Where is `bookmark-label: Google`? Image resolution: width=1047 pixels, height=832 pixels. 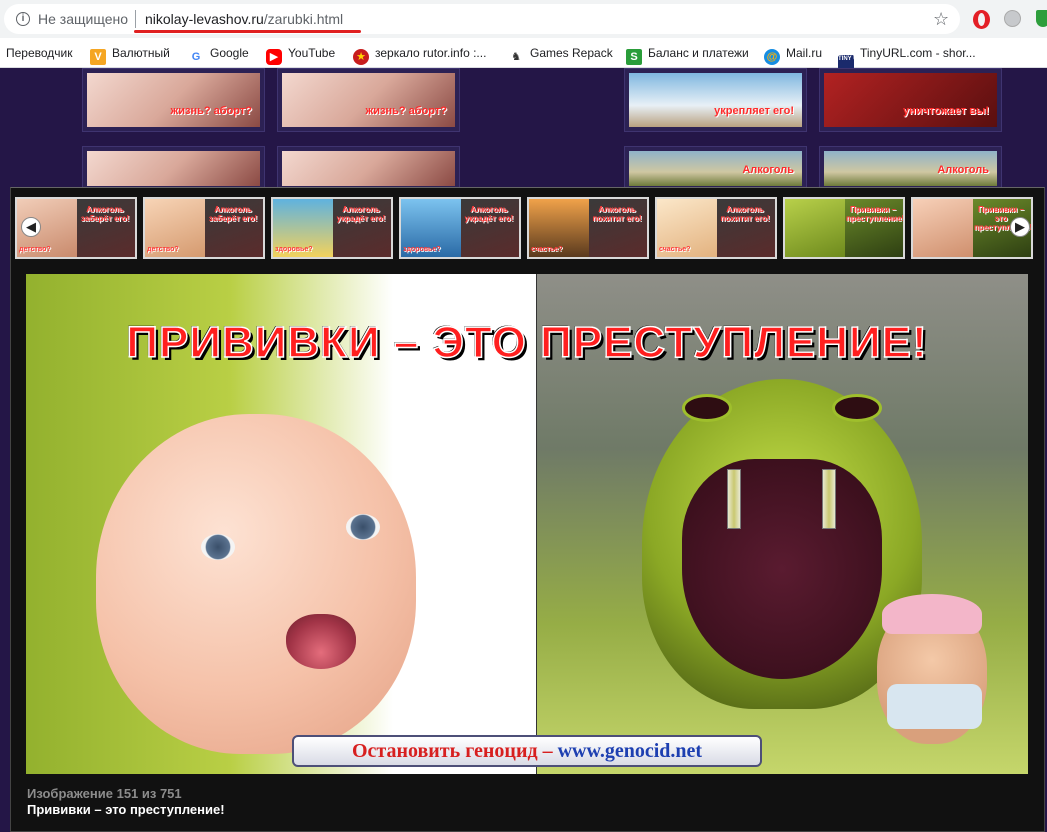 bookmark-label: Google is located at coordinates (229, 53).